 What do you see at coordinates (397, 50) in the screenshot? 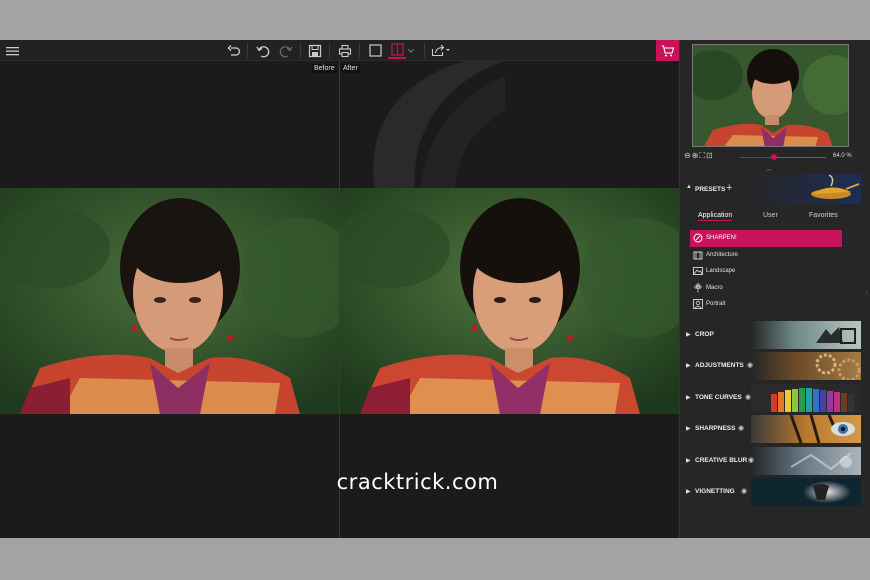
I see `split-view-icon` at bounding box center [397, 50].